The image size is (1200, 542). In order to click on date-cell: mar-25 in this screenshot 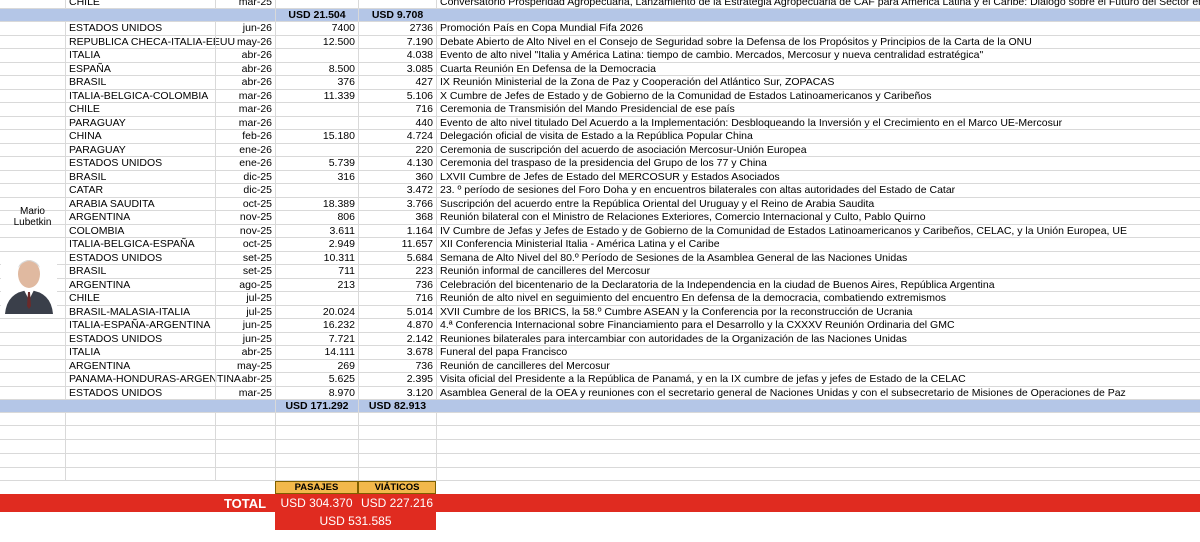, I will do `click(245, 4)`.